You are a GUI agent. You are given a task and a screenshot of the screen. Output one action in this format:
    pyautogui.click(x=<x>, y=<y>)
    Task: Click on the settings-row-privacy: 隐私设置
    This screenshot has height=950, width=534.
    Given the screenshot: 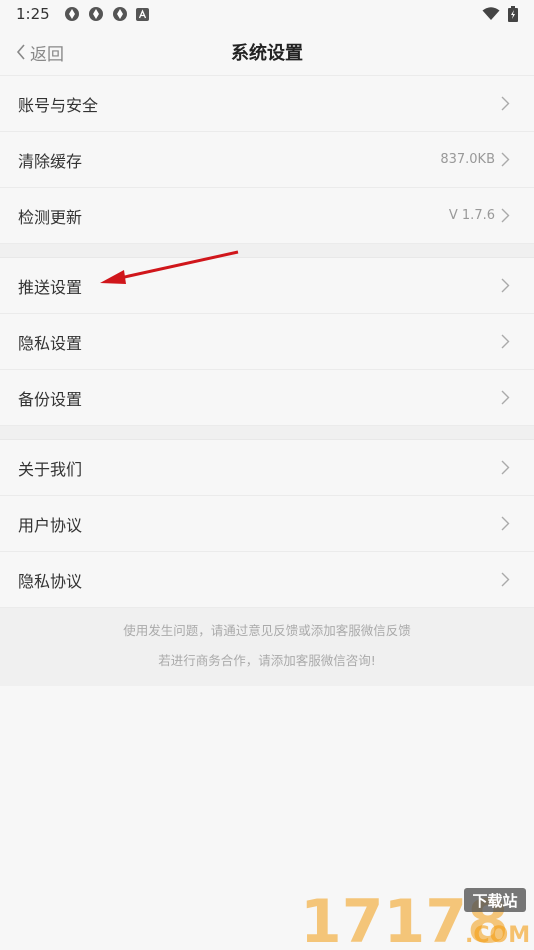 What is the action you would take?
    pyautogui.click(x=267, y=342)
    